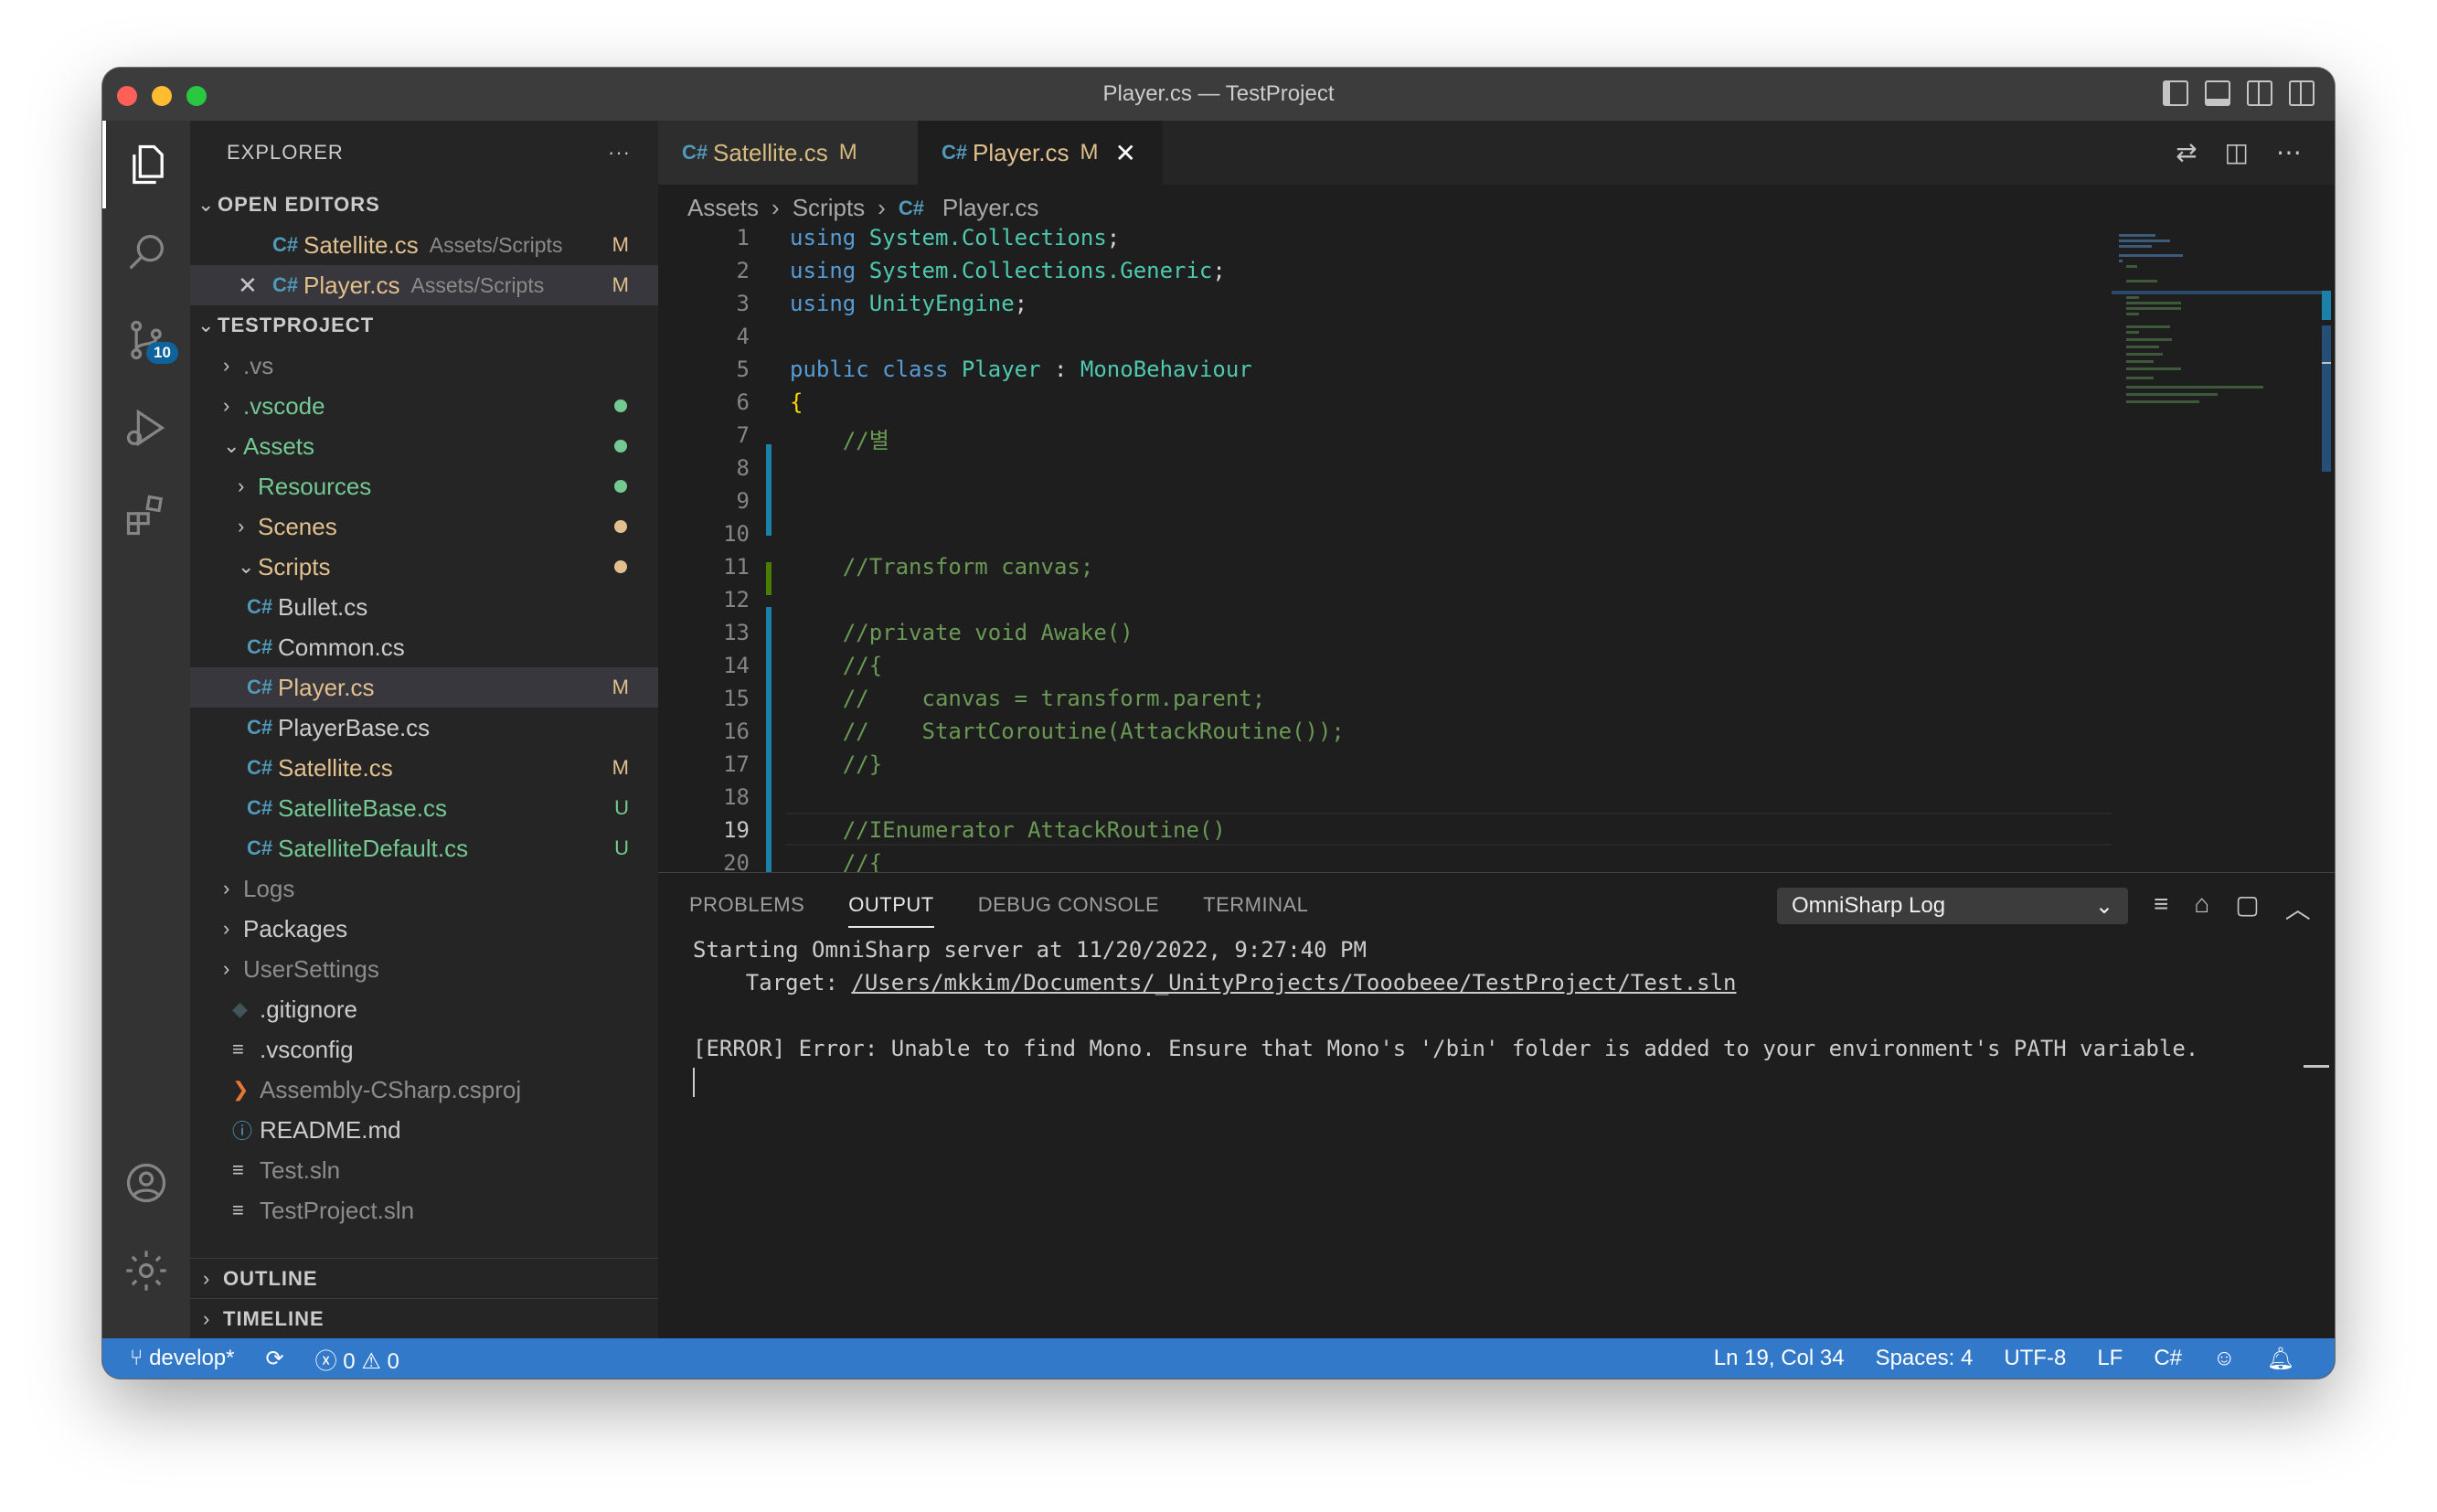  What do you see at coordinates (424, 1170) in the screenshot?
I see `tree-file: ≡ Test.sln` at bounding box center [424, 1170].